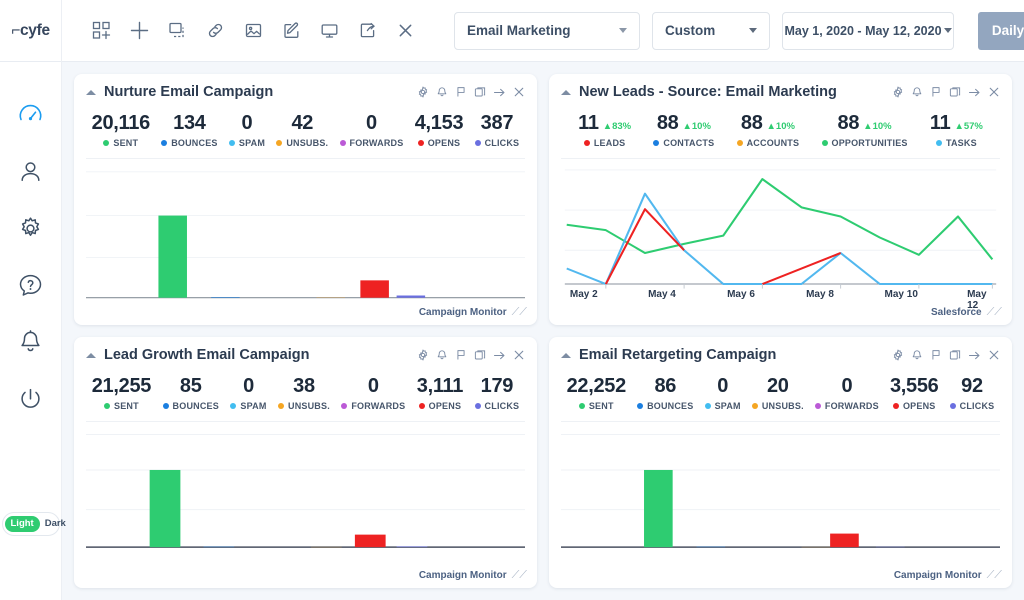 The height and width of the screenshot is (600, 1024). I want to click on metric-label: OPPORTUNITIES, so click(869, 143).